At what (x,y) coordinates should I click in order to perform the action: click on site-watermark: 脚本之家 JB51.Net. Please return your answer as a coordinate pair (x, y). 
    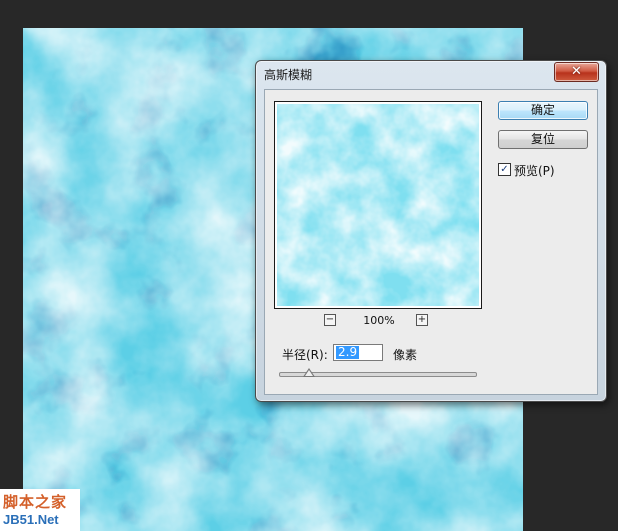
    Looking at the image, I should click on (40, 510).